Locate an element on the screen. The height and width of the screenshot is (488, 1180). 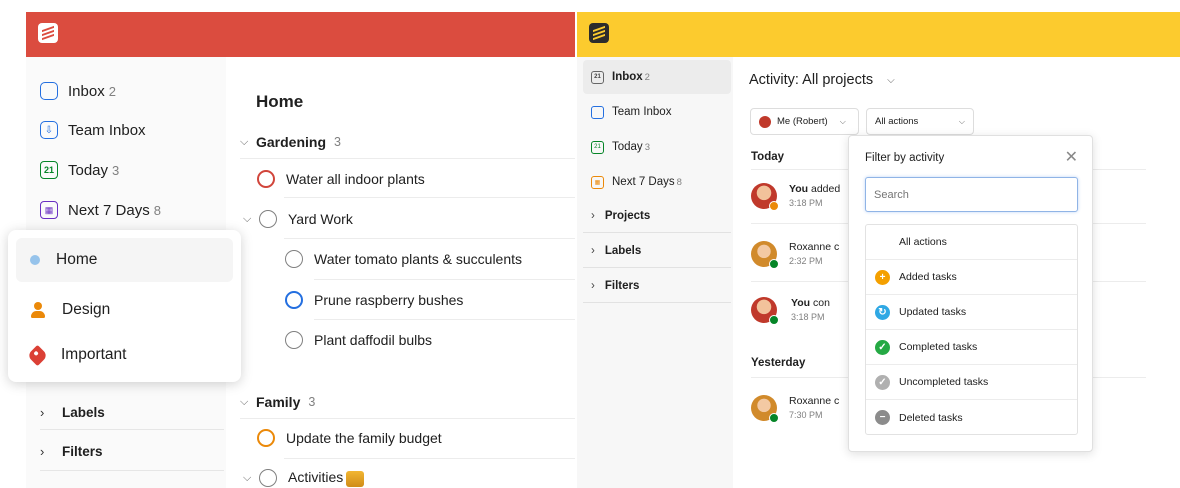
task-water-tomato: Water tomato plants & succulents is located at coordinates (403, 259).